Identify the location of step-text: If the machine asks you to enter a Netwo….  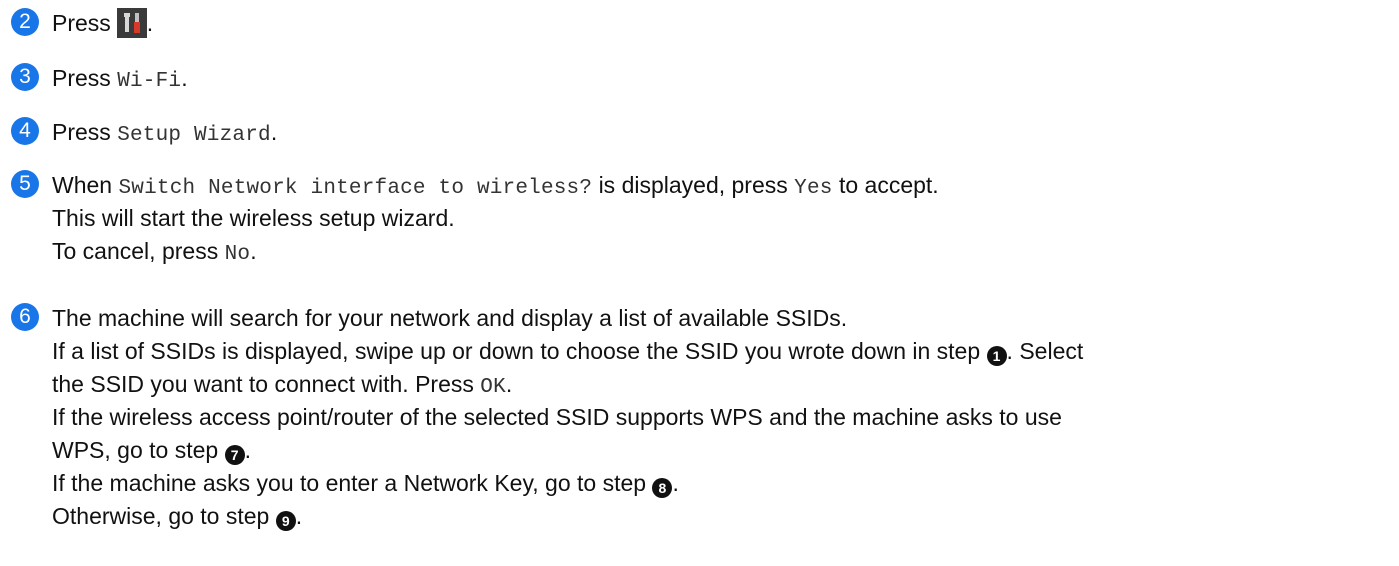
(349, 483).